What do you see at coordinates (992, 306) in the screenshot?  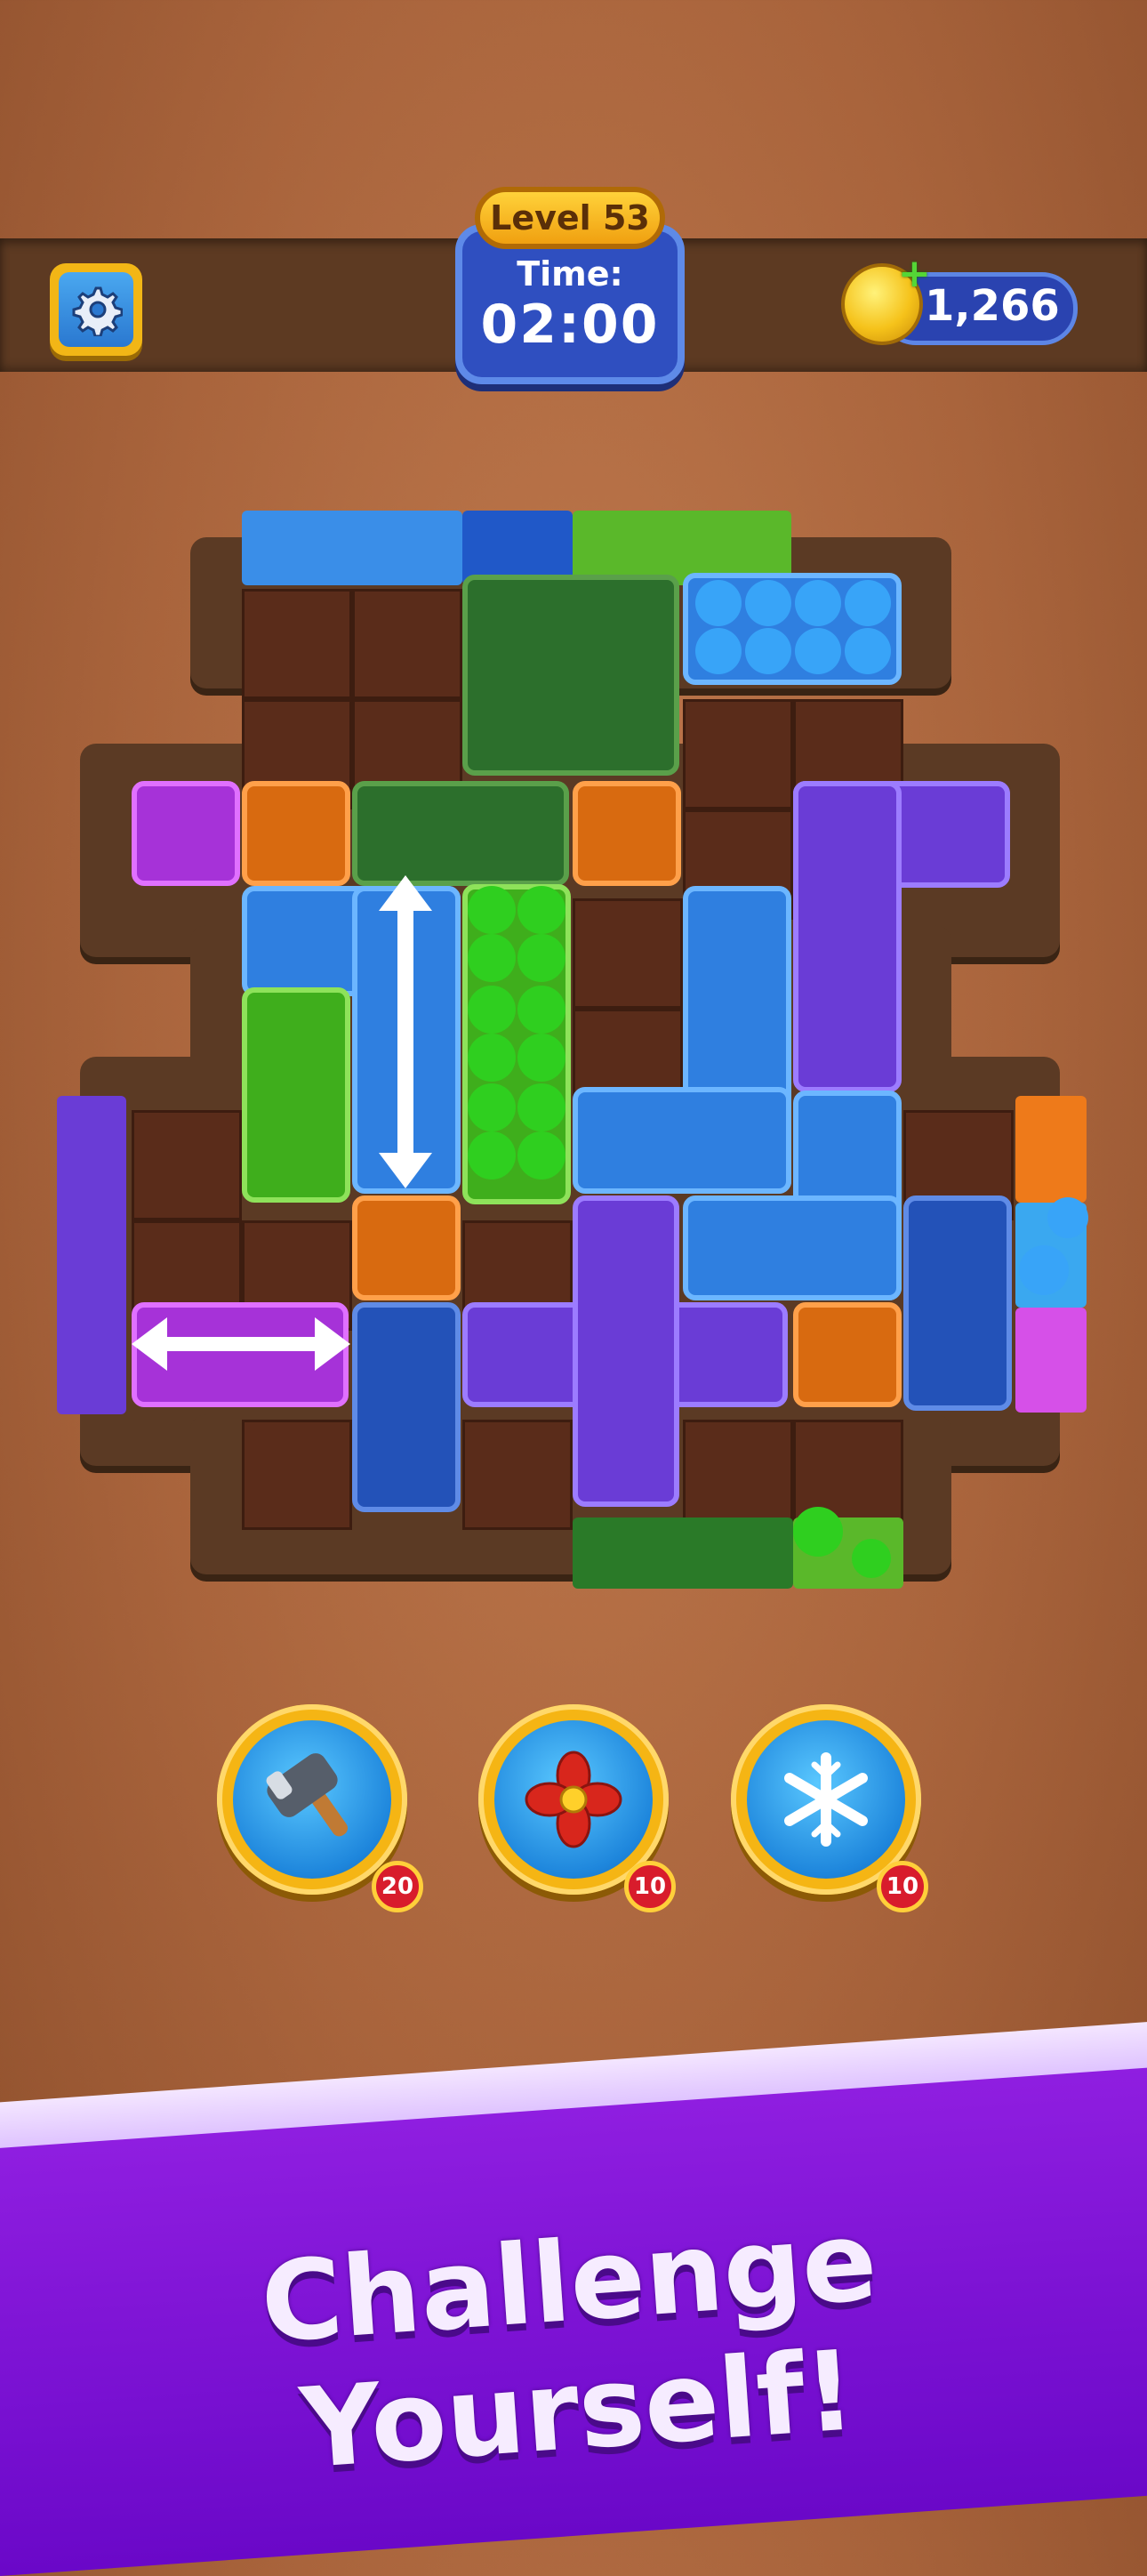 I see `coin-value: 1,266` at bounding box center [992, 306].